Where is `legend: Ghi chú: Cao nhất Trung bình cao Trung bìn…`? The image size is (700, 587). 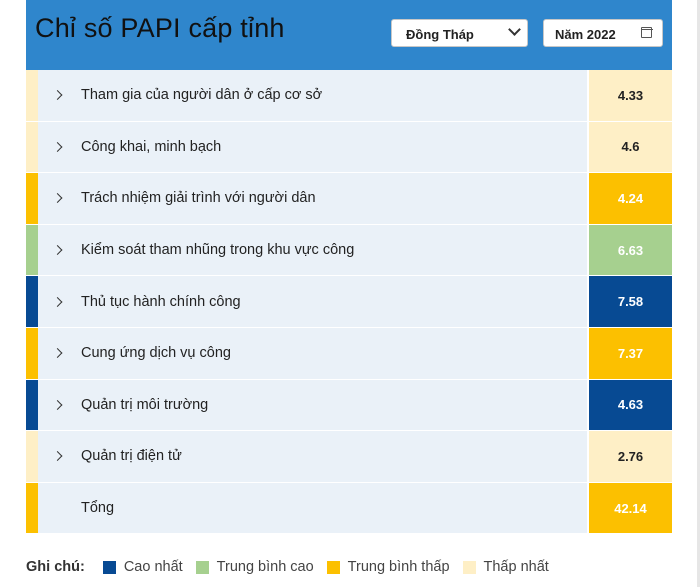
legend: Ghi chú: Cao nhất Trung bình cao Trung bìn… is located at coordinates (294, 567).